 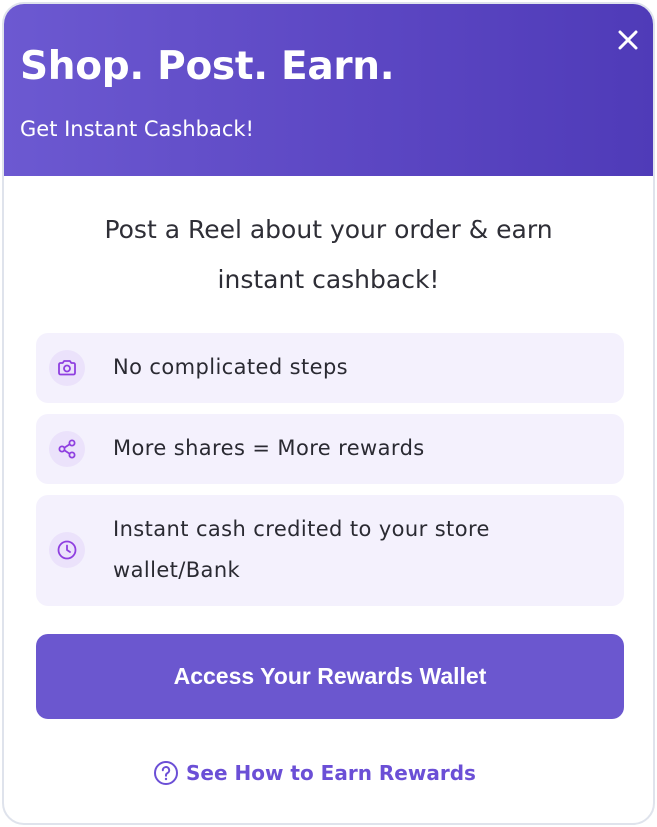 What do you see at coordinates (231, 367) in the screenshot?
I see `feature-text: No complicated steps` at bounding box center [231, 367].